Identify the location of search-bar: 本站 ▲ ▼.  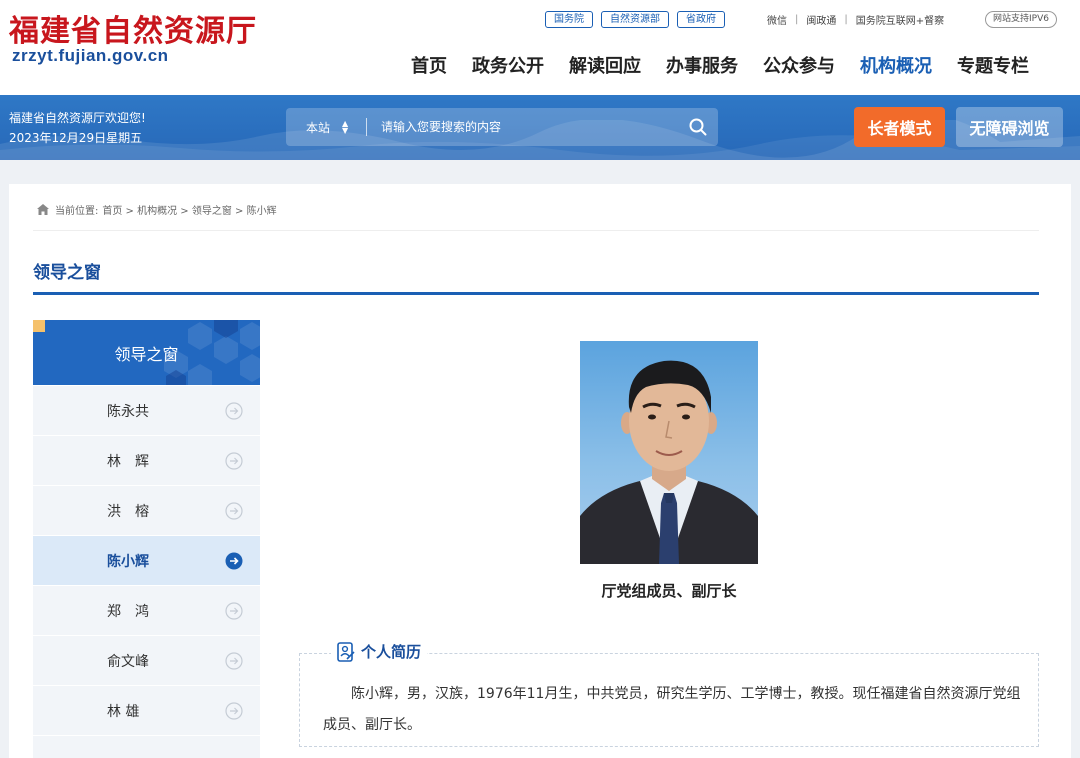
(502, 127).